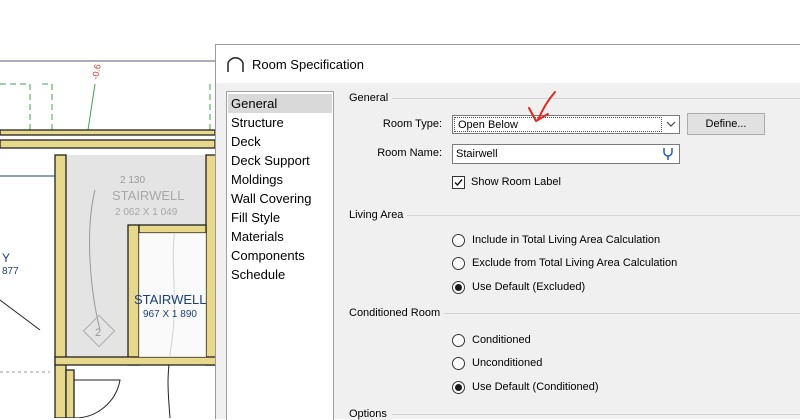 The width and height of the screenshot is (800, 420). I want to click on options-group-title: Options, so click(370, 414).